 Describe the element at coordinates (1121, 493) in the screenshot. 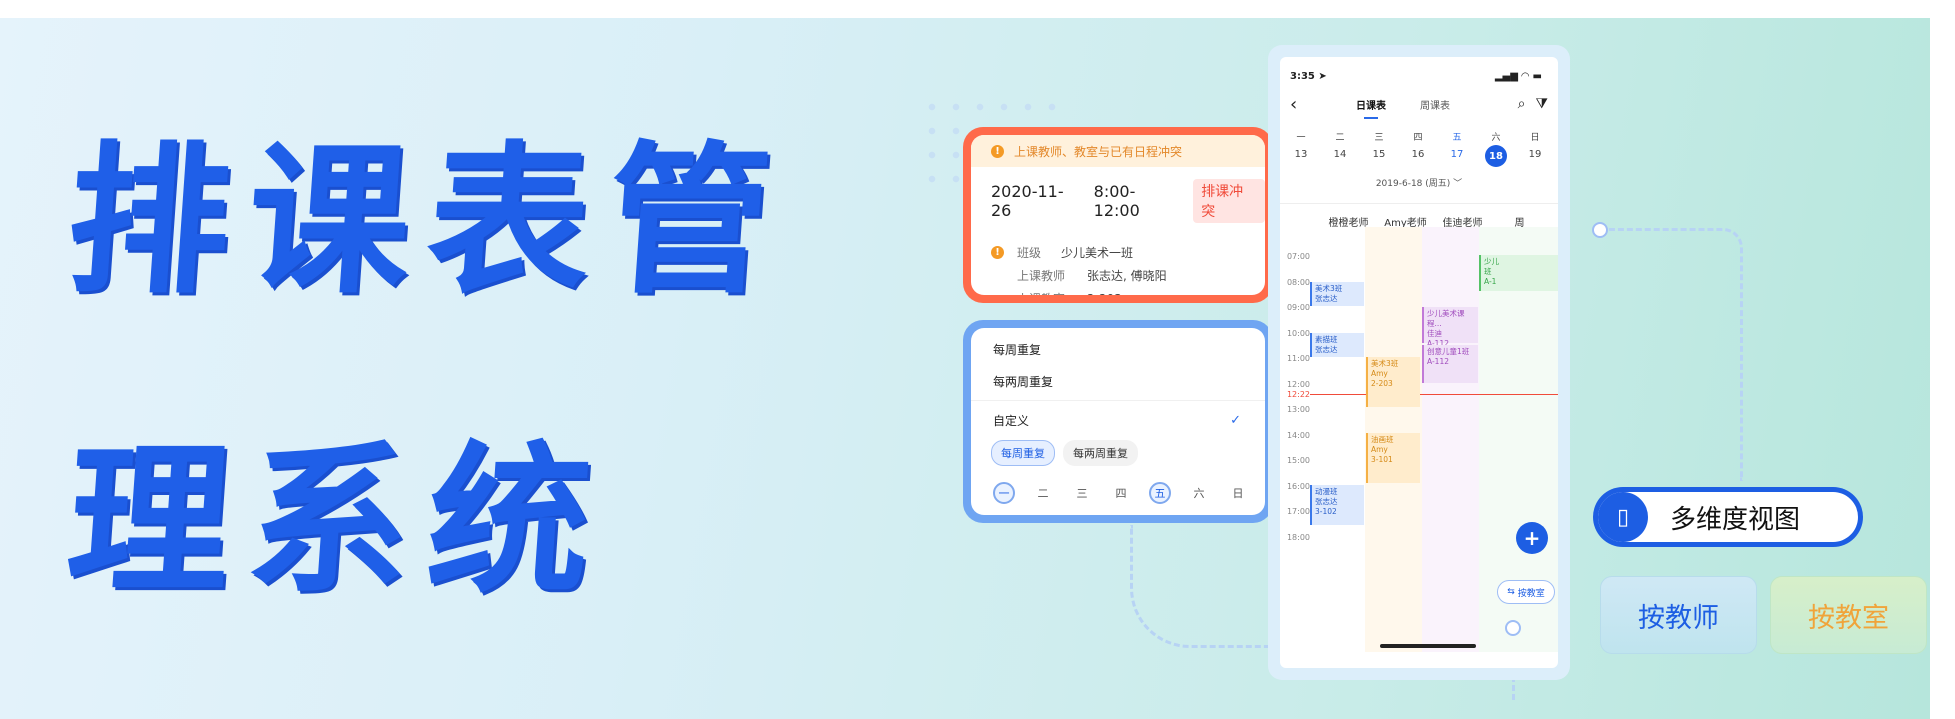

I see `weekday-toggle-thu: 四` at that location.